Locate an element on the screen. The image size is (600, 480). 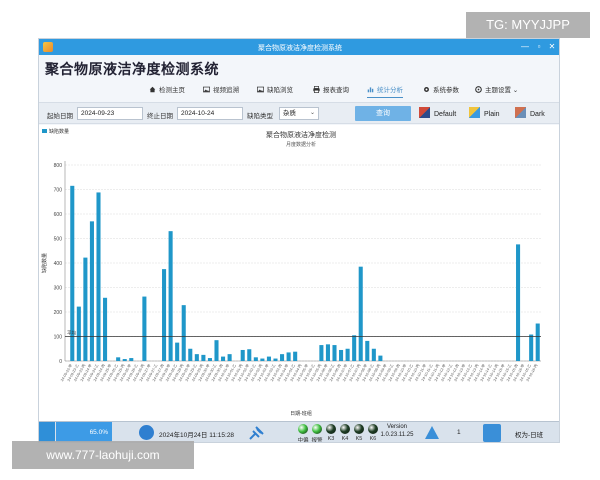
y-axis-label: 缺陷数量 is located at coordinates (44, 263).